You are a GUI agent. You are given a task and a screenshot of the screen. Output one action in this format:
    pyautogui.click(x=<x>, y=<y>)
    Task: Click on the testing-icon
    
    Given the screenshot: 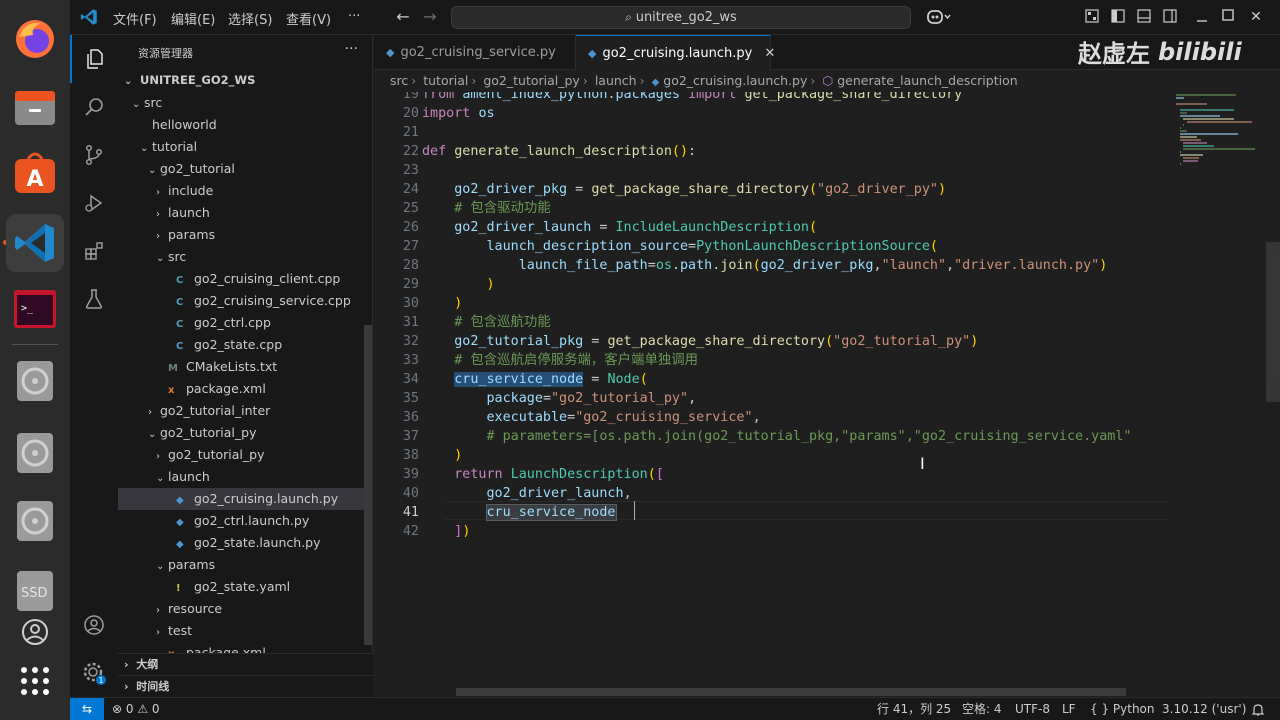 What is the action you would take?
    pyautogui.click(x=94, y=299)
    